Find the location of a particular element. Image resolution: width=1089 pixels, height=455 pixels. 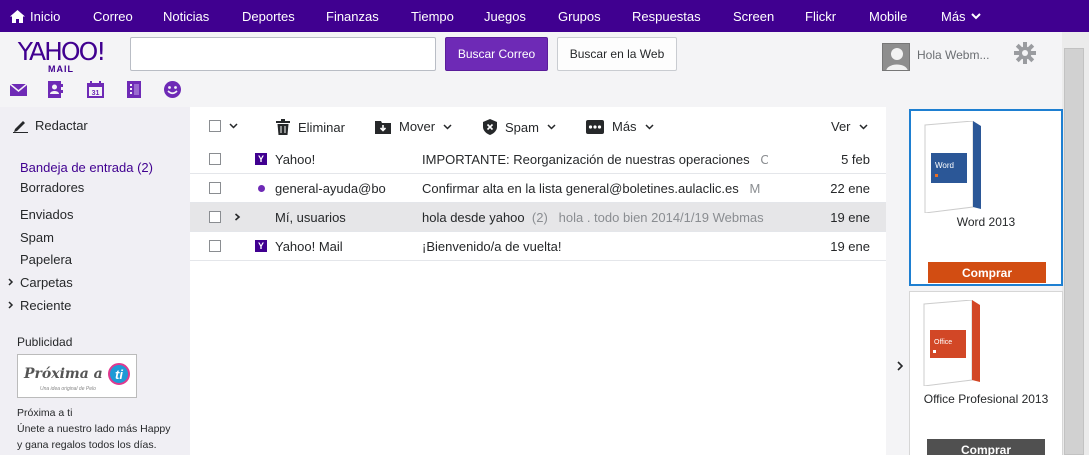

mail-icon is located at coordinates (18, 89).